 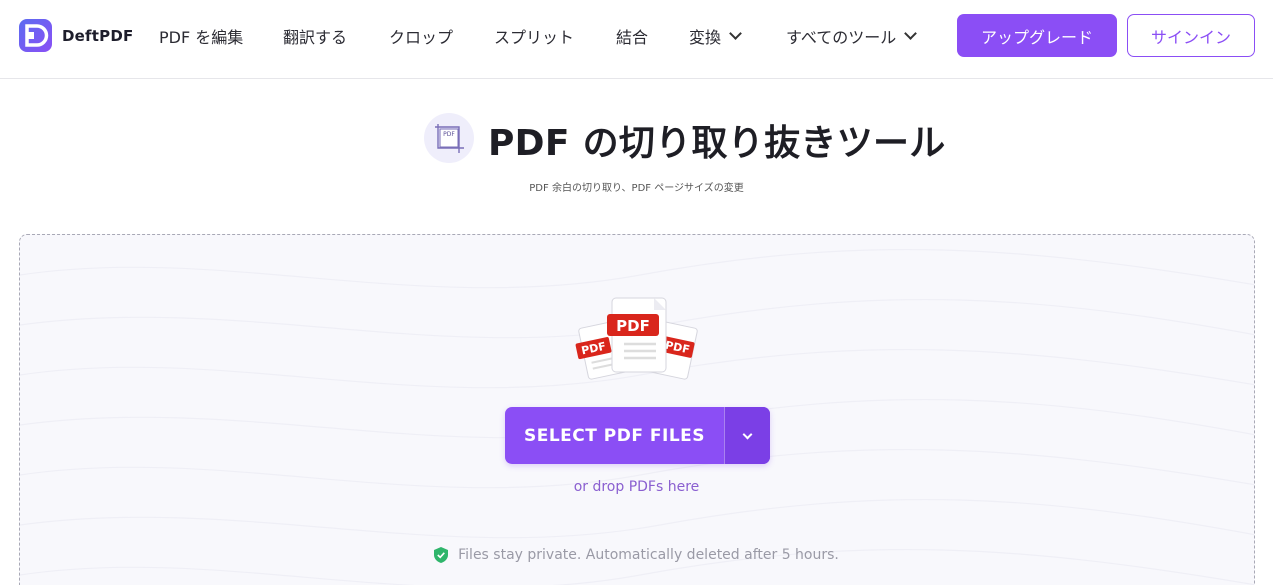 What do you see at coordinates (633, 326) in the screenshot?
I see `pdf-label: PDF` at bounding box center [633, 326].